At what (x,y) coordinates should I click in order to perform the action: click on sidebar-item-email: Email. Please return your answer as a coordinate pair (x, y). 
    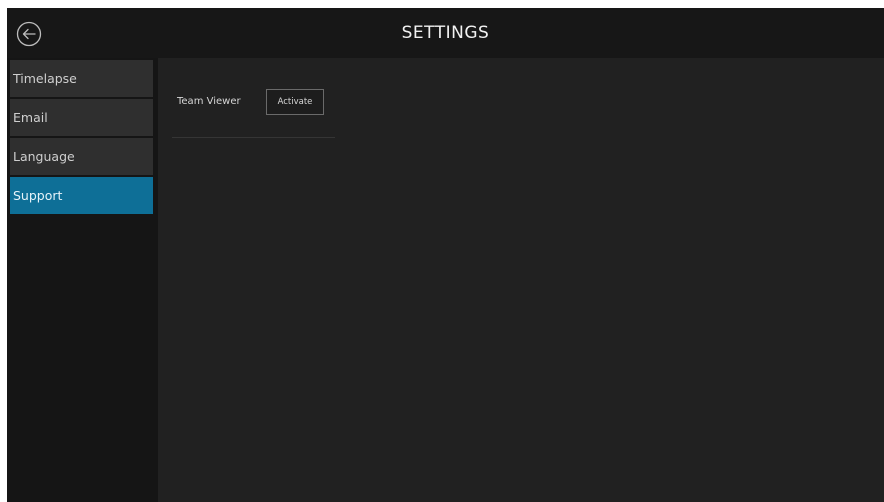
    Looking at the image, I should click on (81, 117).